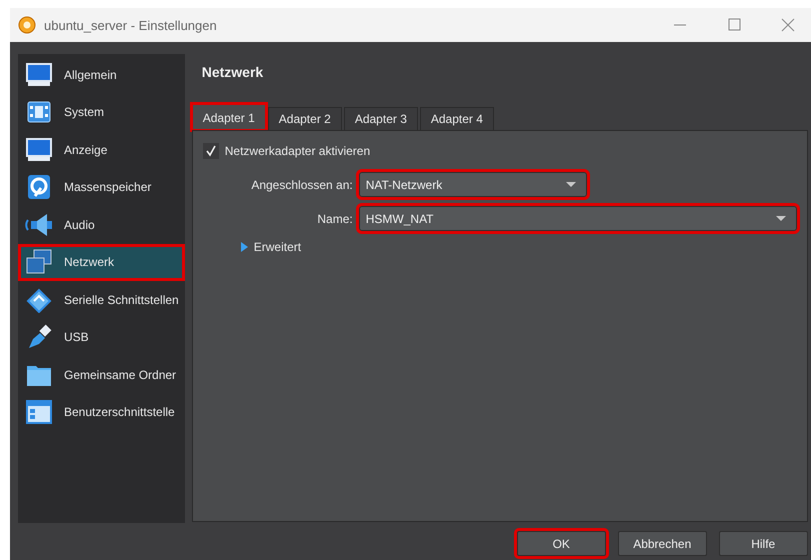 The image size is (811, 560). I want to click on sidebar-item: USB, so click(101, 337).